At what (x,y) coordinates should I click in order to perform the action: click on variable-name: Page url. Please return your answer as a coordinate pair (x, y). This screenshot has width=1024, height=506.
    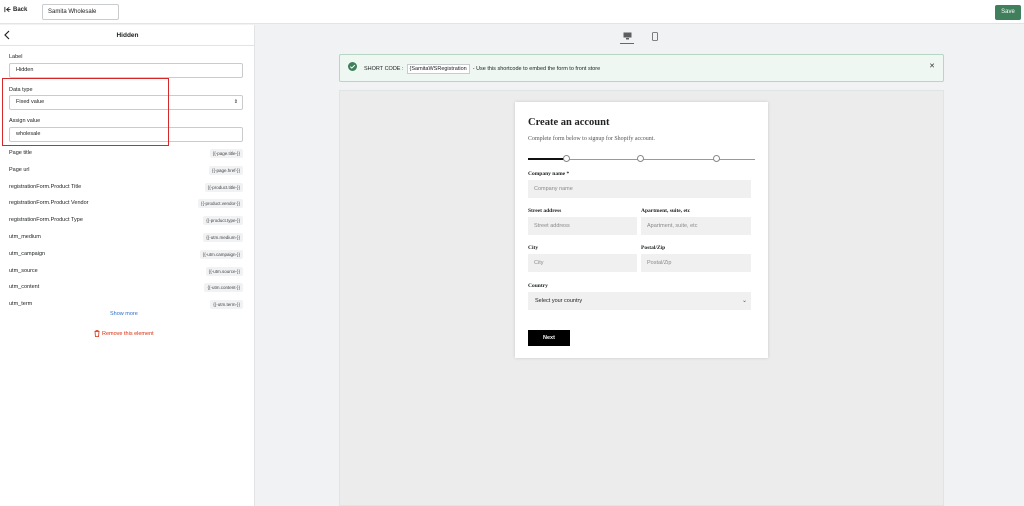
    Looking at the image, I should click on (19, 169).